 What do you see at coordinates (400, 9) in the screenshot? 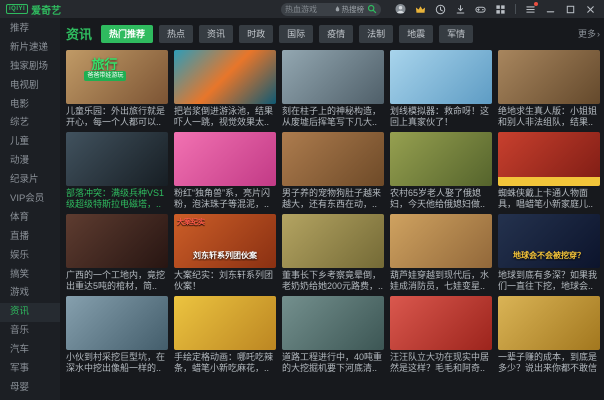
I see `user-avatar` at bounding box center [400, 9].